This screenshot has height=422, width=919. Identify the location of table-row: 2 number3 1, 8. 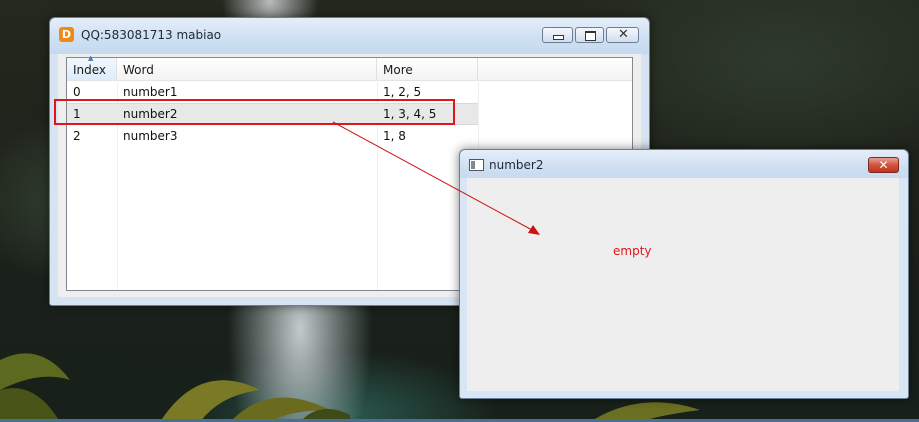
(349, 136).